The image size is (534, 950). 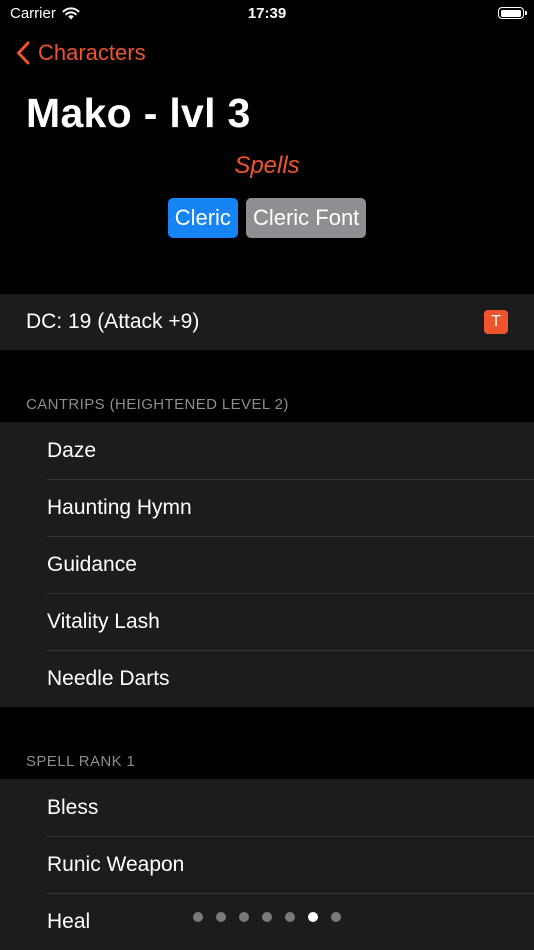 I want to click on status-bar: Carrier 17:39, so click(x=267, y=14).